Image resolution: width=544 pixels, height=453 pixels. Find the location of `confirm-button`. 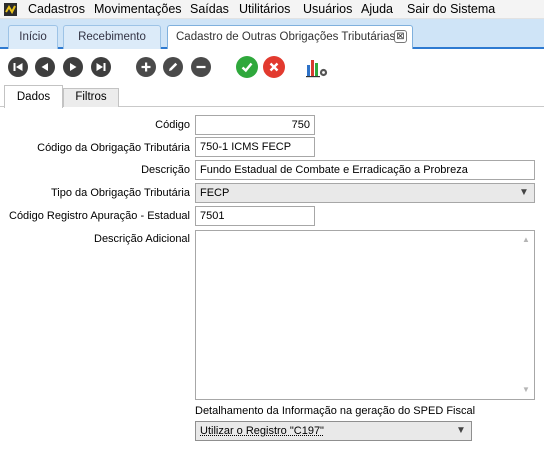

confirm-button is located at coordinates (247, 67).